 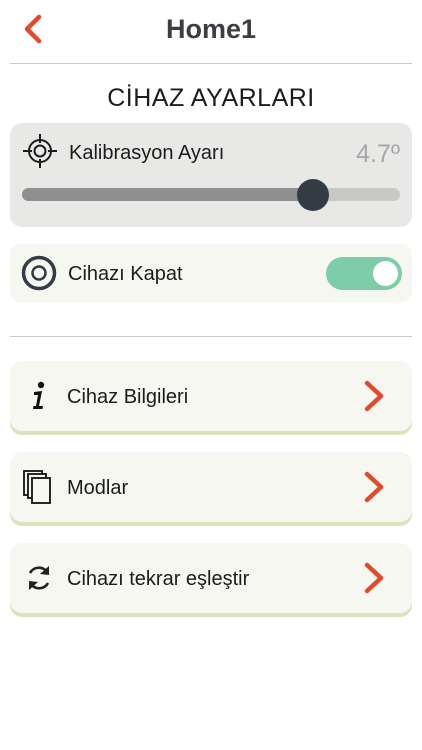 What do you see at coordinates (128, 397) in the screenshot?
I see `menu-item-label: Cihaz Bilgileri` at bounding box center [128, 397].